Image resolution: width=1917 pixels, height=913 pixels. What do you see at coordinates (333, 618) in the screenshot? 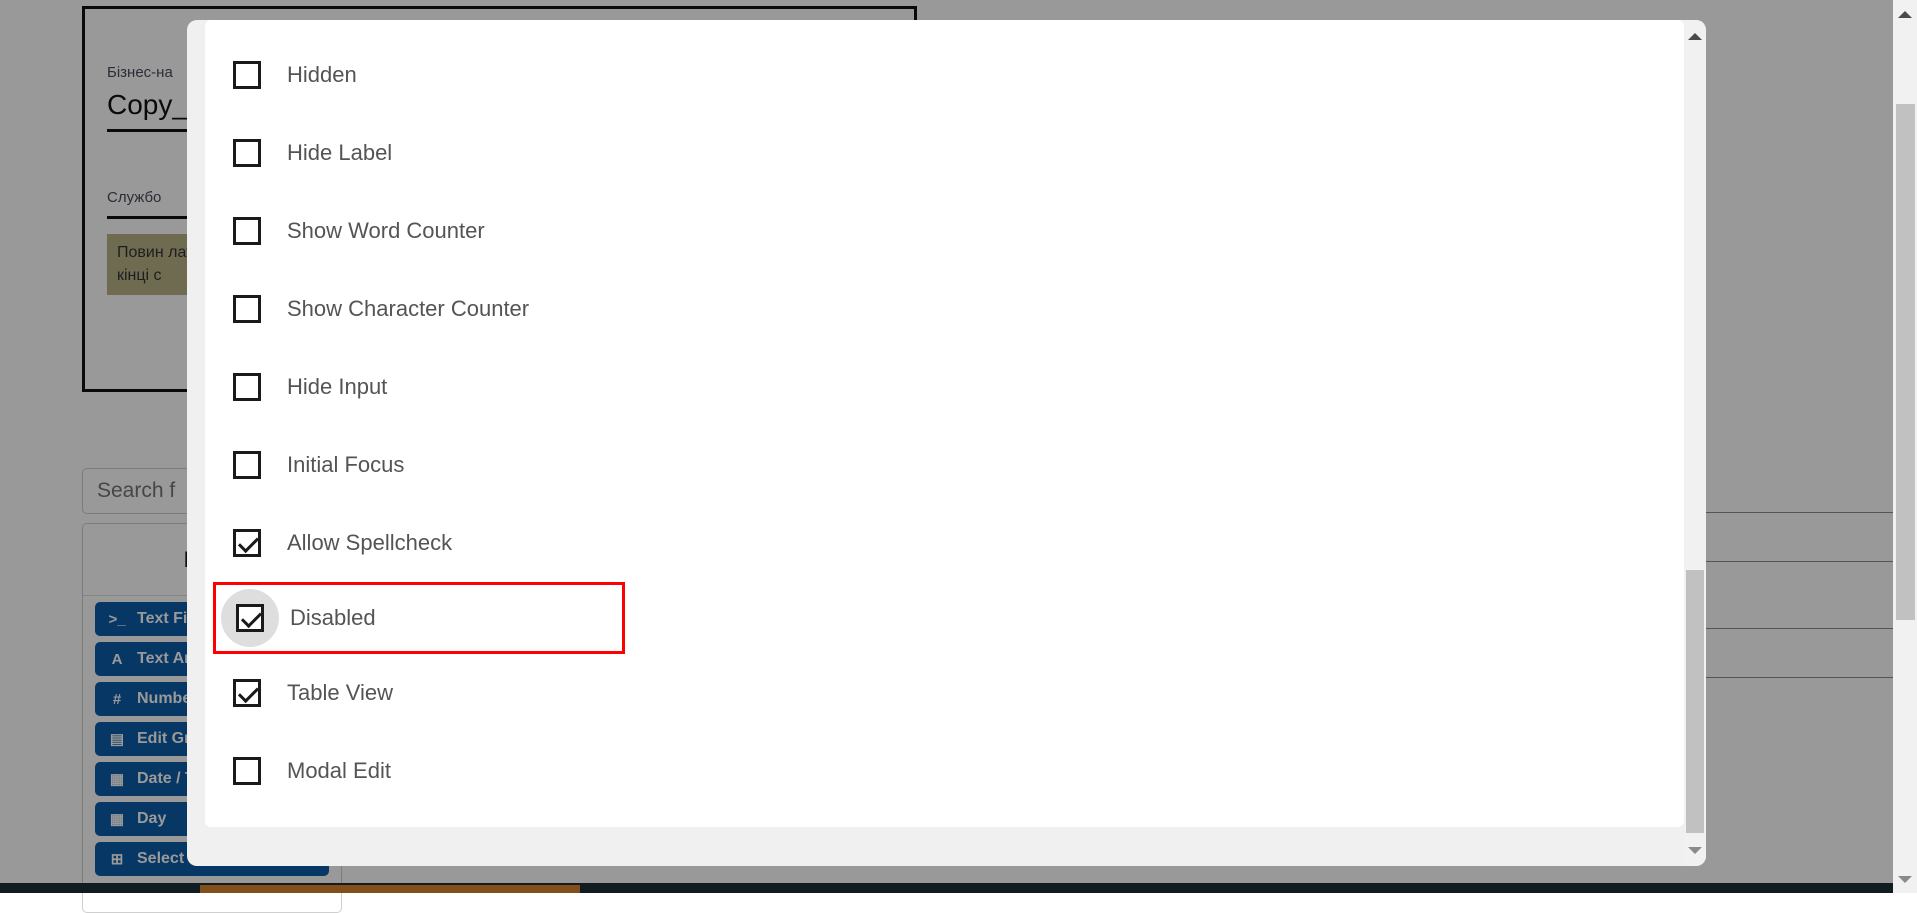
I see `checkbox-label: Disabled` at bounding box center [333, 618].